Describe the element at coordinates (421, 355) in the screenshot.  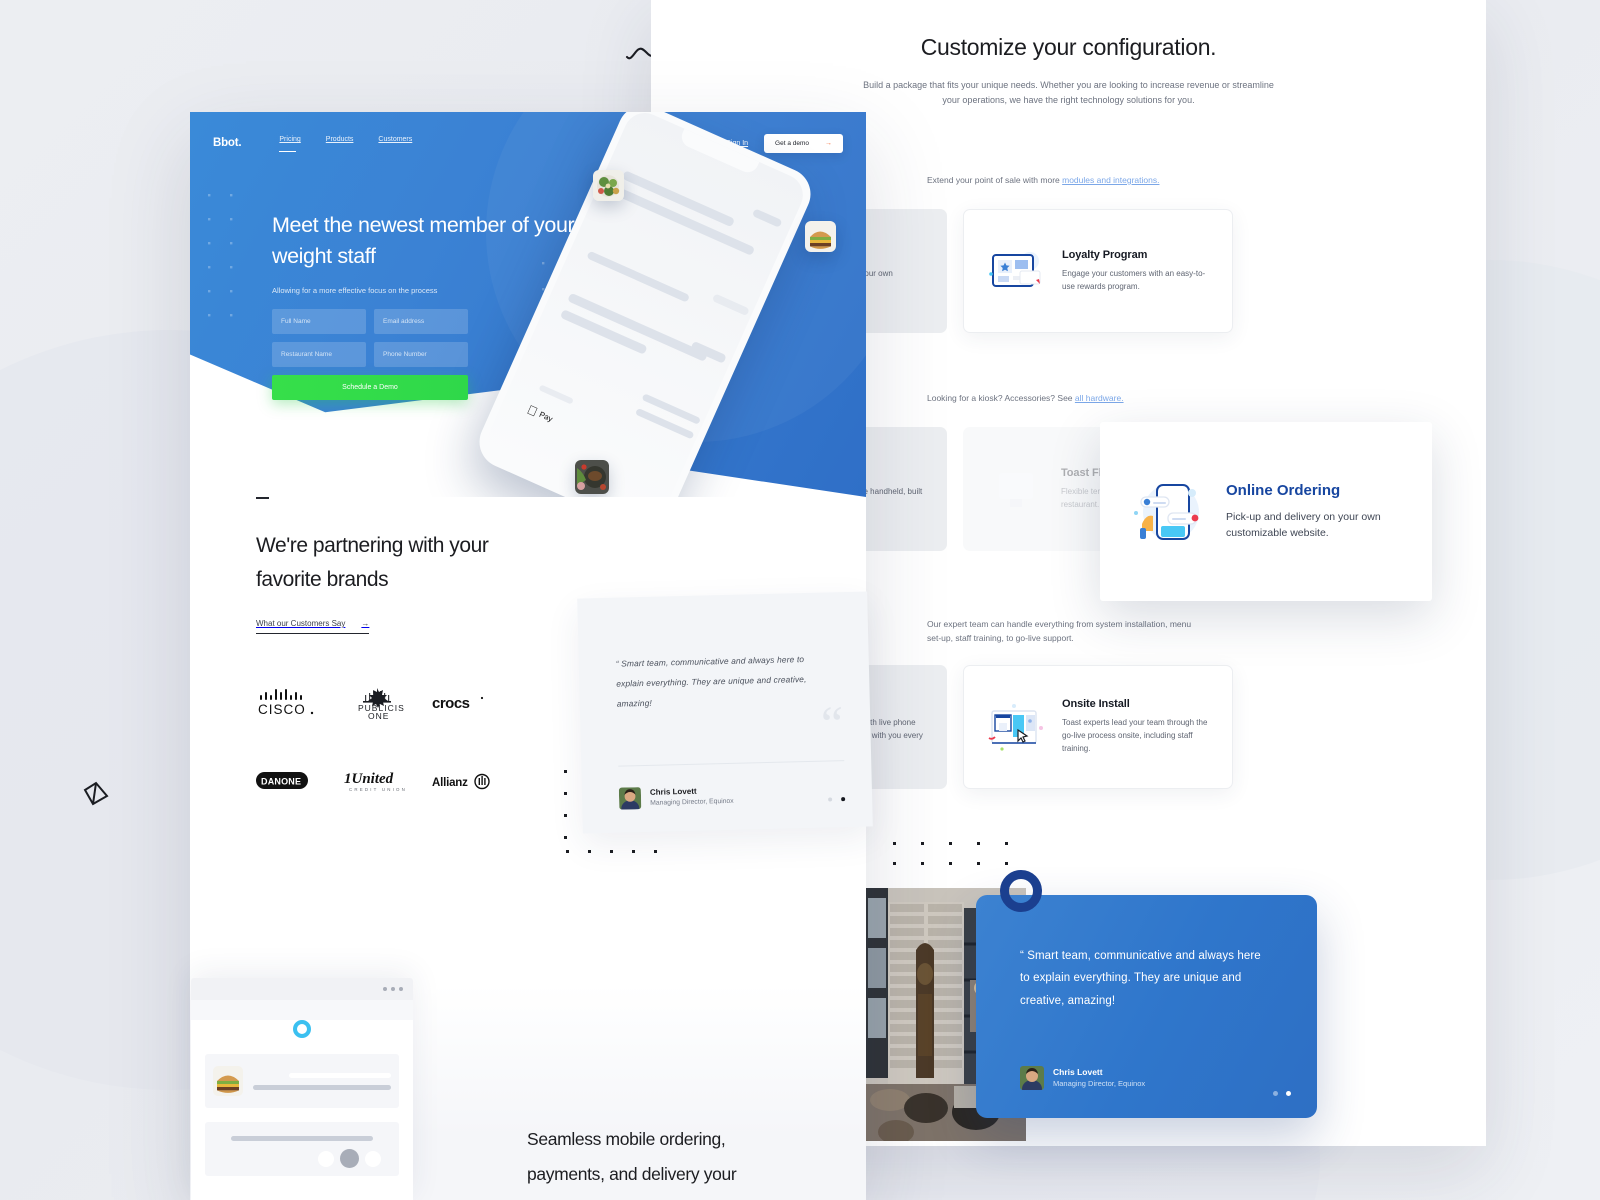
I see `phone-number-input: Phone Number` at that location.